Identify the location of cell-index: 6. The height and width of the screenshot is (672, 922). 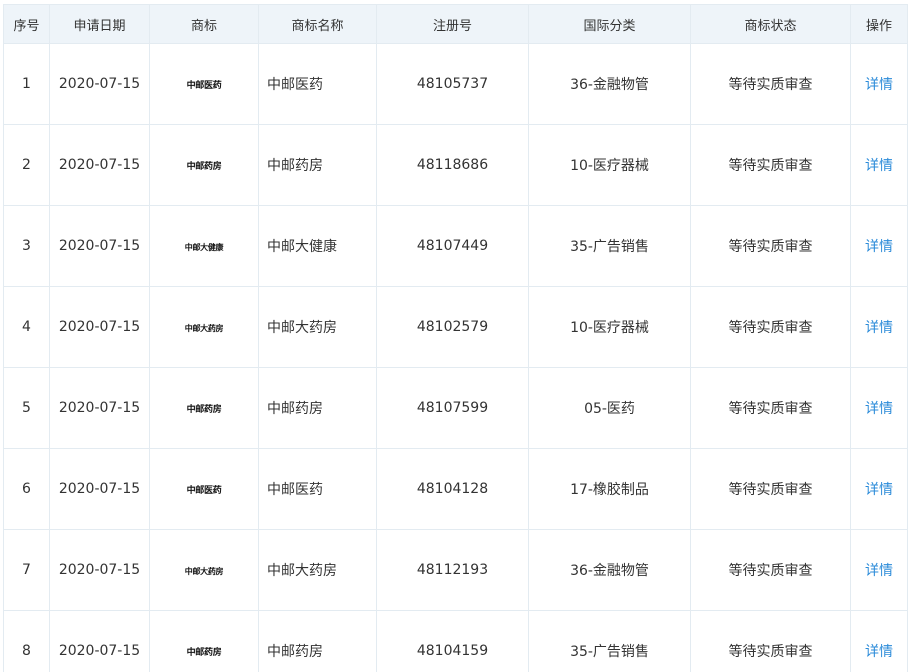
(26, 489).